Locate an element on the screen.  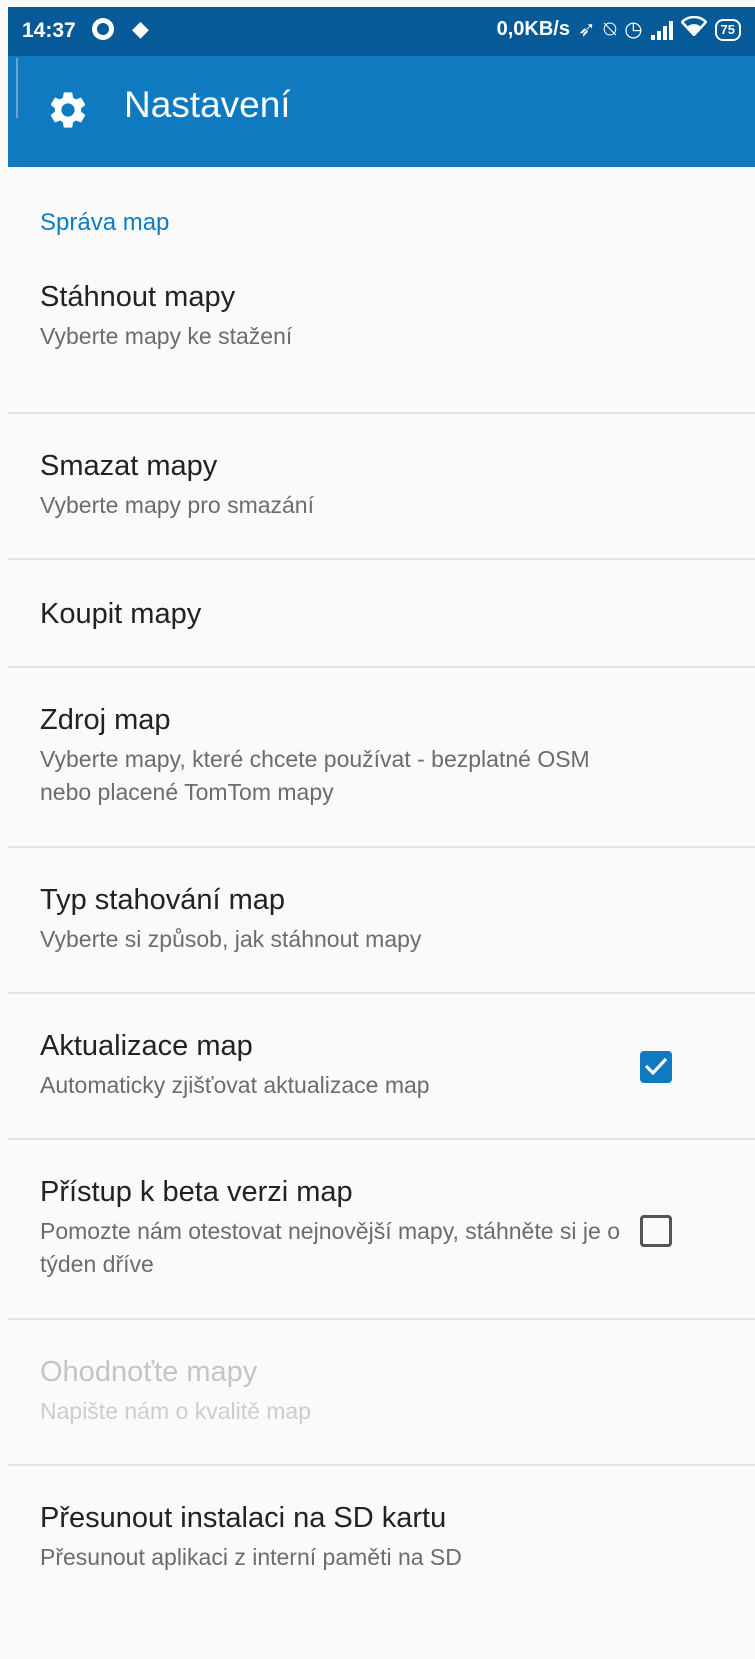
pref-title: Přesunout instalaci na SD kartu is located at coordinates (243, 1518).